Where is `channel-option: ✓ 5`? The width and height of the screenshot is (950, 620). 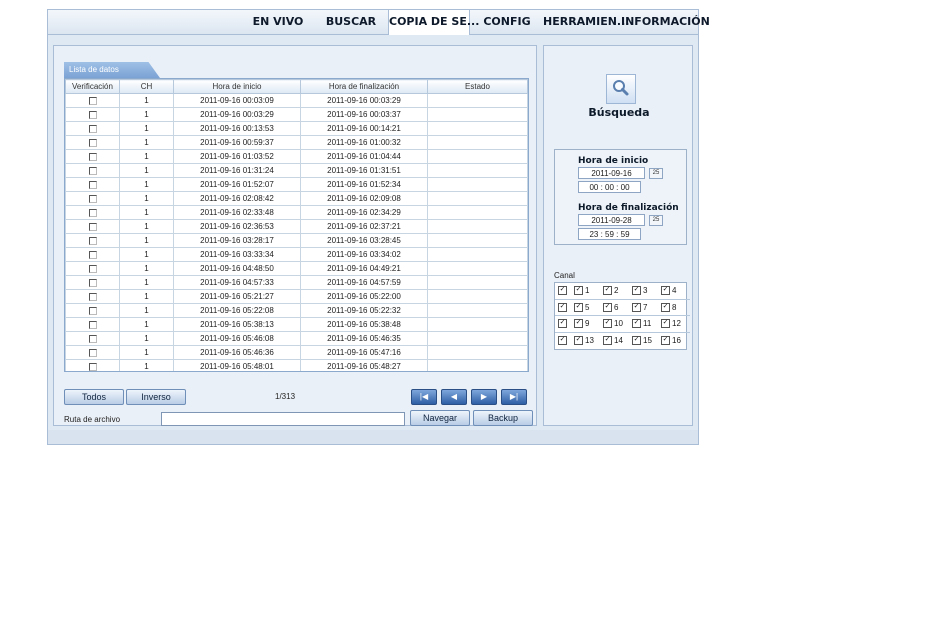
channel-option: ✓ 5 is located at coordinates (588, 307).